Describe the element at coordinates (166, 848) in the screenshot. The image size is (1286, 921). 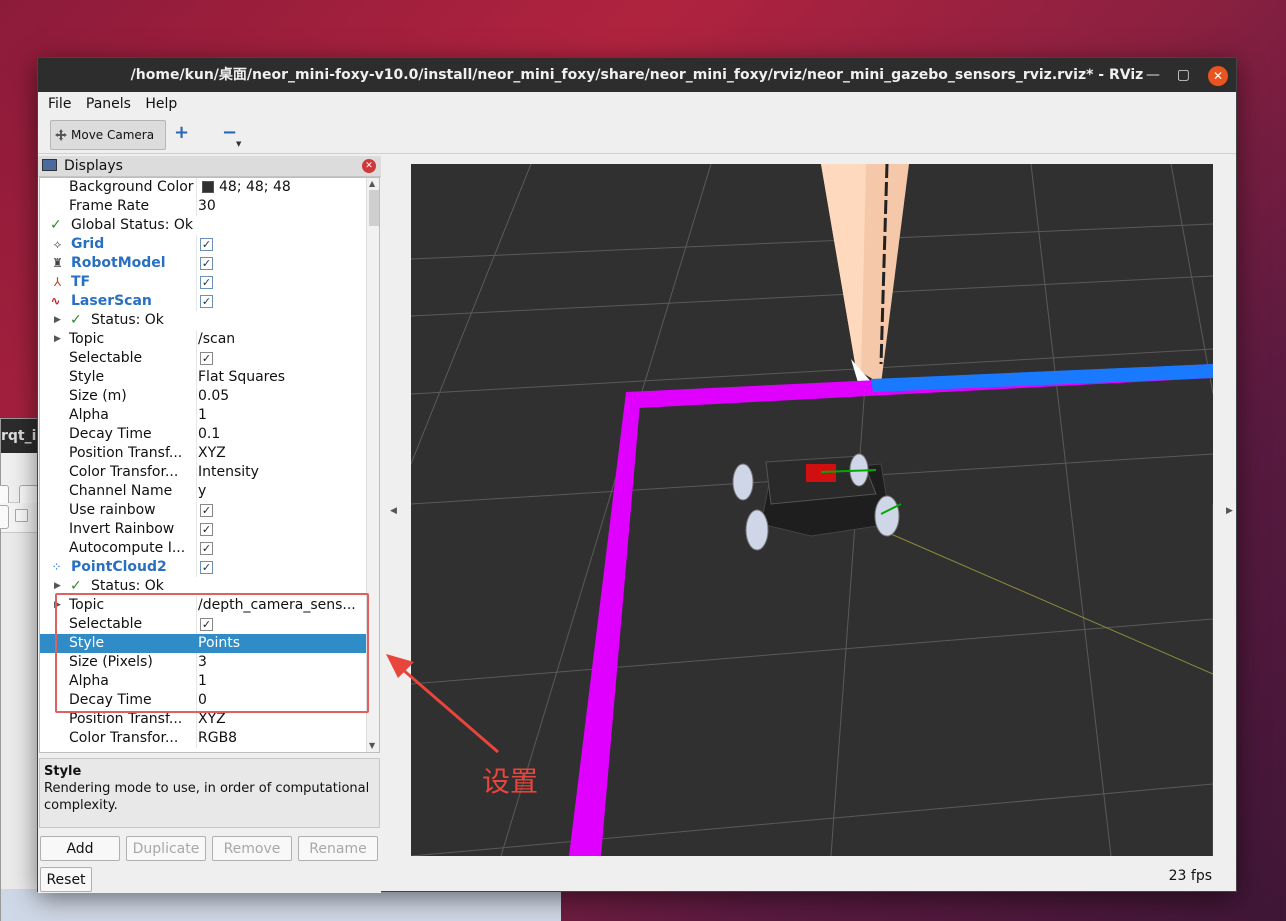
I see `duplicate-button: Duplicate` at that location.